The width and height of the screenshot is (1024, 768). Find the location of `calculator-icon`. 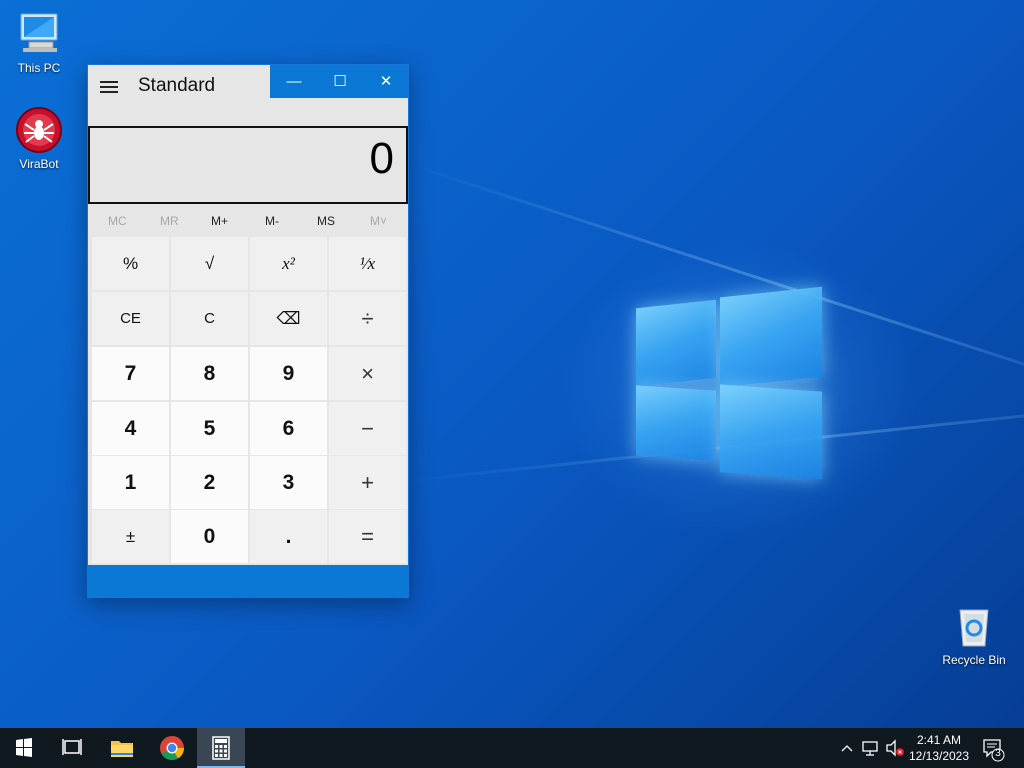

calculator-icon is located at coordinates (221, 748).